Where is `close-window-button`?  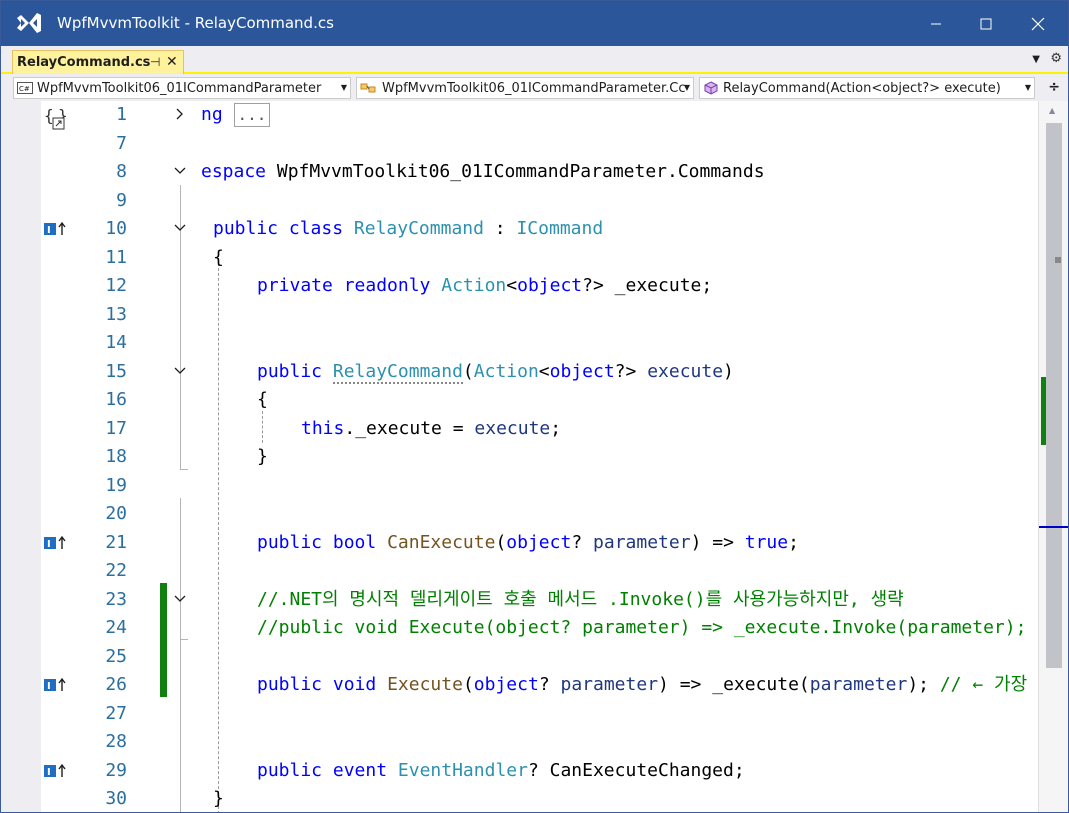
close-window-button is located at coordinates (1038, 23).